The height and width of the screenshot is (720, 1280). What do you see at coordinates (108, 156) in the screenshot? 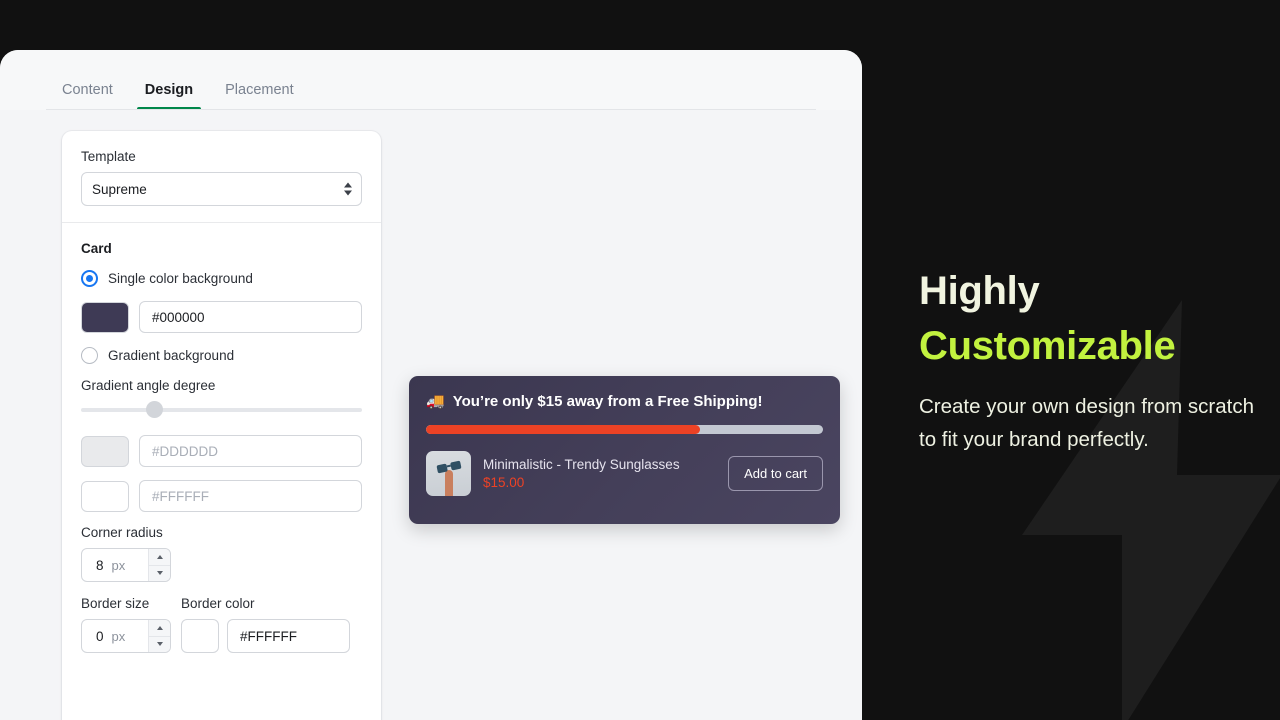
I see `template-label: Template` at bounding box center [108, 156].